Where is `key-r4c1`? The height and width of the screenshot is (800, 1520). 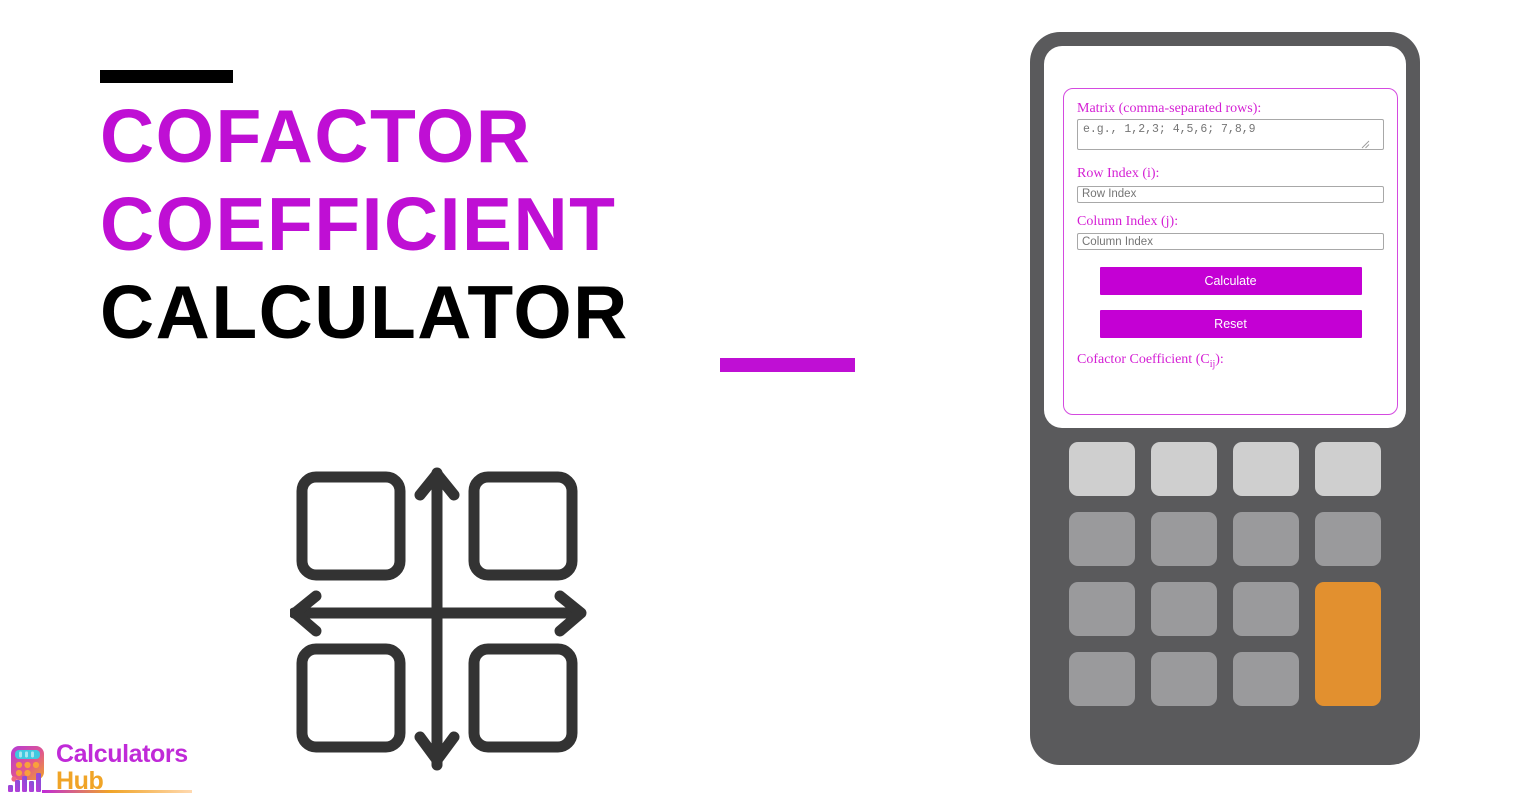 key-r4c1 is located at coordinates (1102, 679).